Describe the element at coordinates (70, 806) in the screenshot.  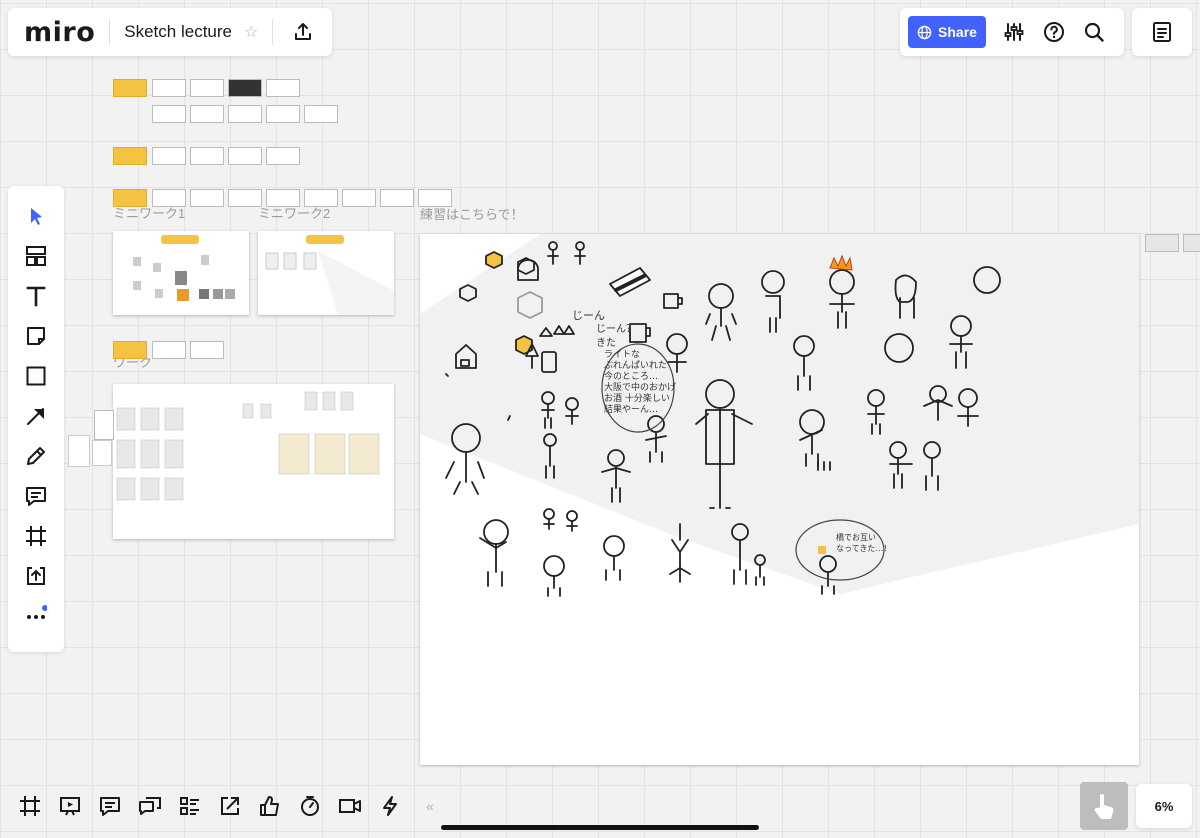
I see `presentation-icon` at that location.